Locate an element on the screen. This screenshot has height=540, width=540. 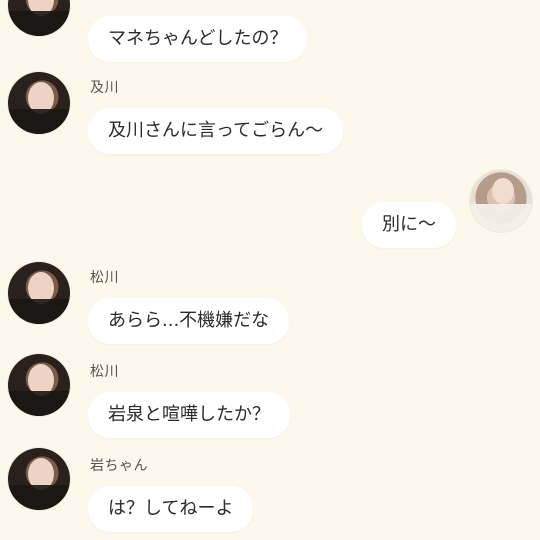
message-bubble: マネちゃんどしたの？ is located at coordinates (198, 39).